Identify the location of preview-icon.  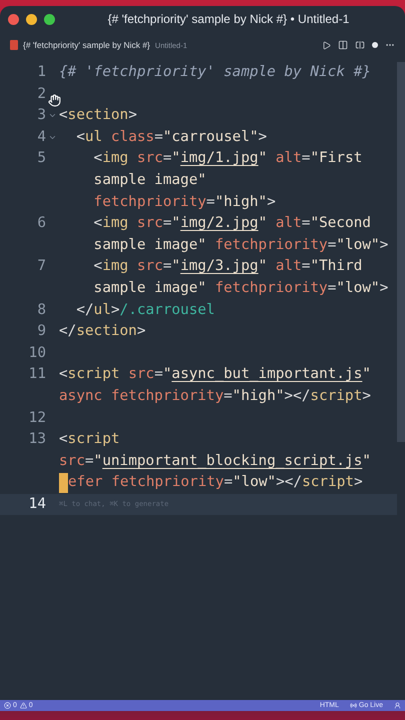
(343, 45).